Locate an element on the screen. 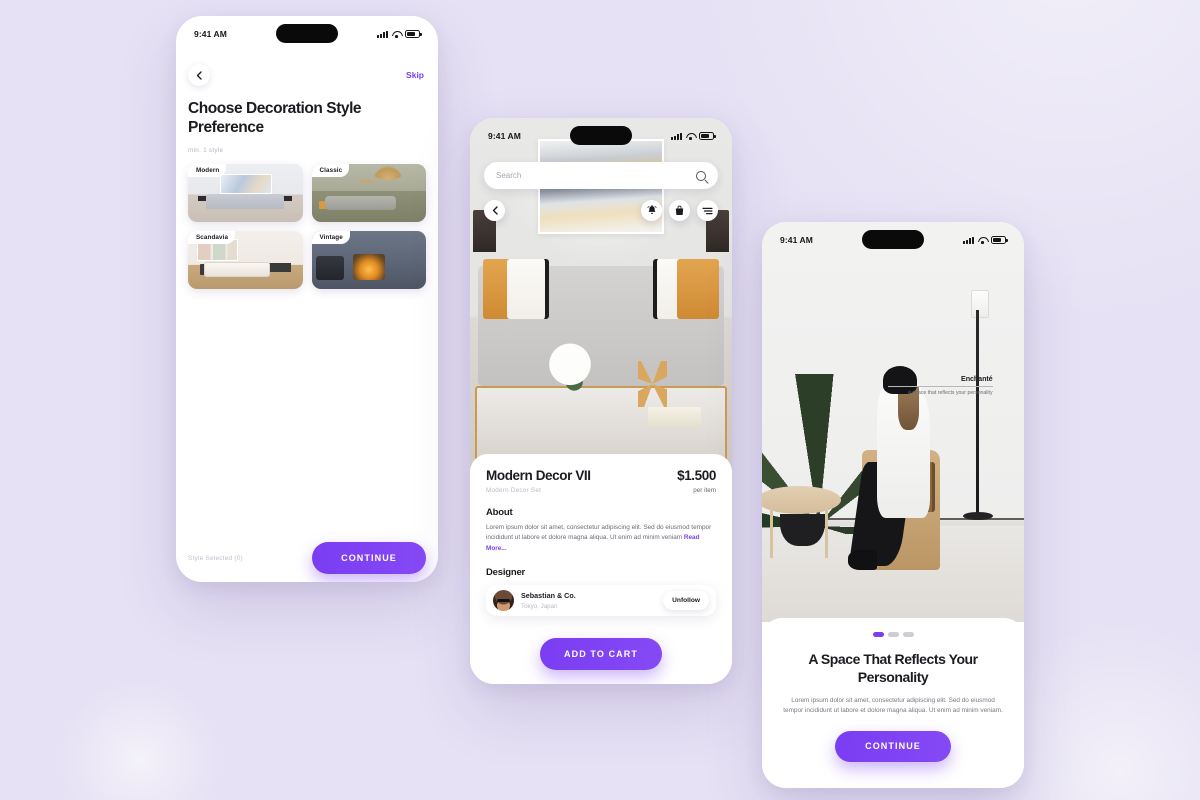  search-container is located at coordinates (601, 175).